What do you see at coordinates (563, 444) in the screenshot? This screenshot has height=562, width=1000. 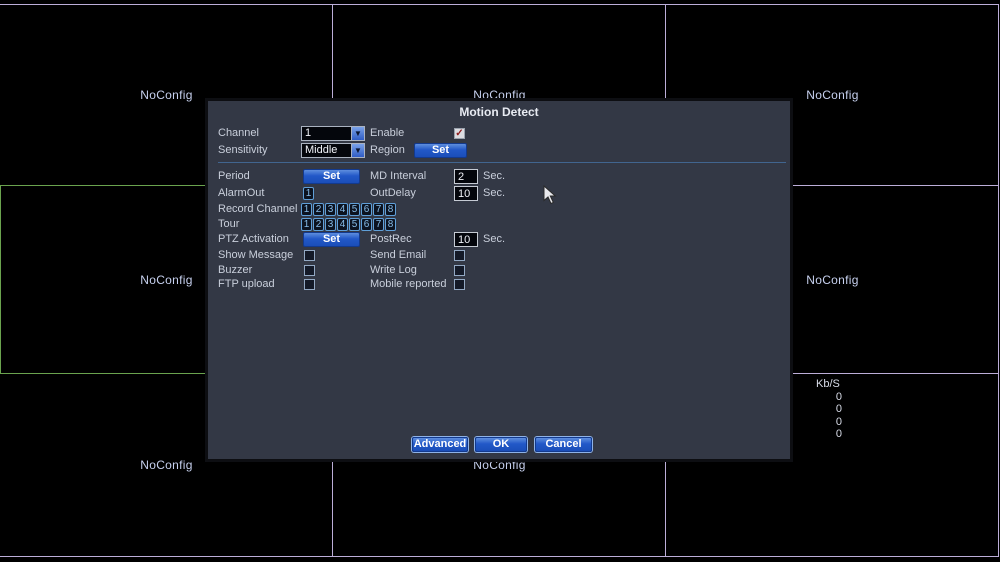 I see `cancel-button: Cancel` at bounding box center [563, 444].